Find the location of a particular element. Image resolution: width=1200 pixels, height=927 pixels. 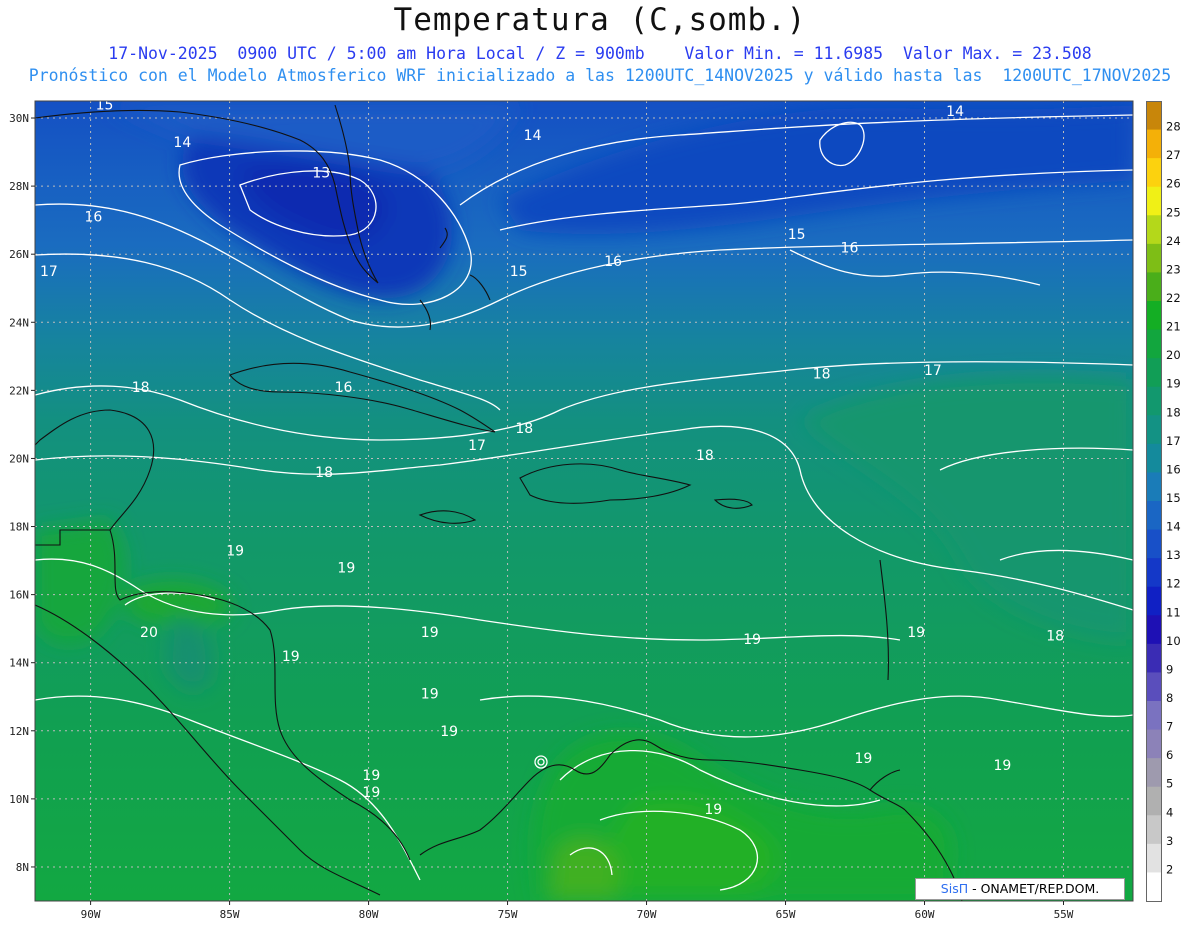

colorbar-label: 28 is located at coordinates (1173, 127).